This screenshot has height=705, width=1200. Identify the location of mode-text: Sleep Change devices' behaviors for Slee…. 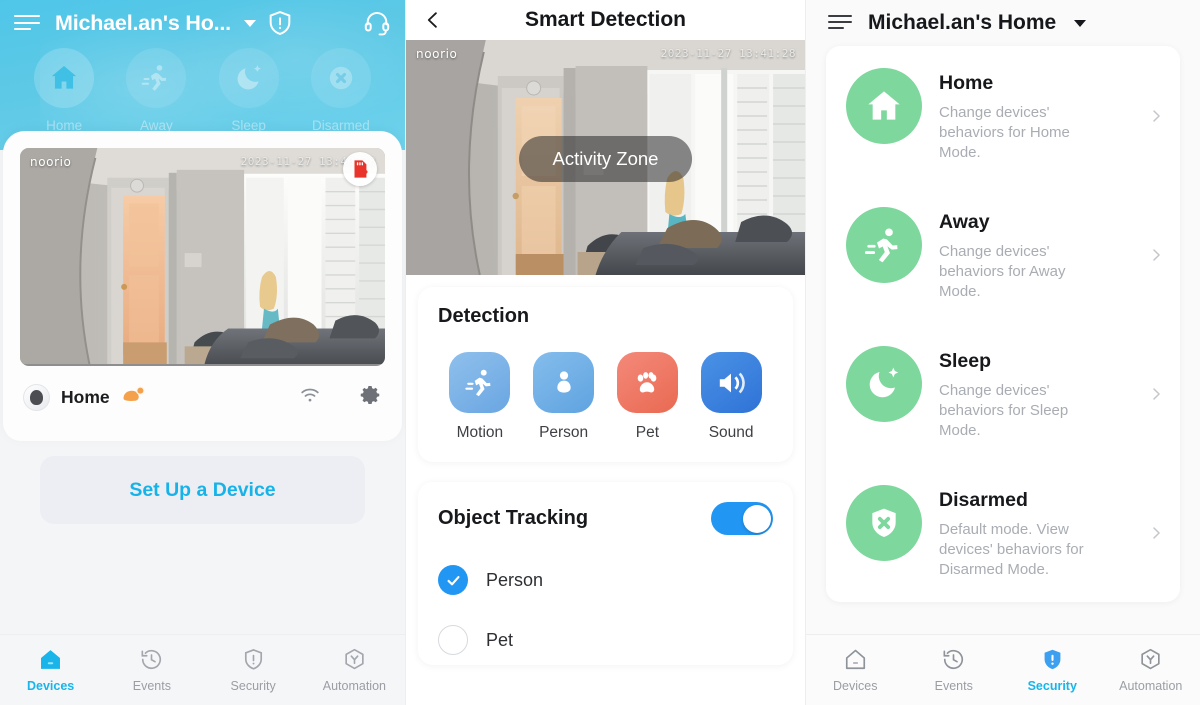
(1035, 393).